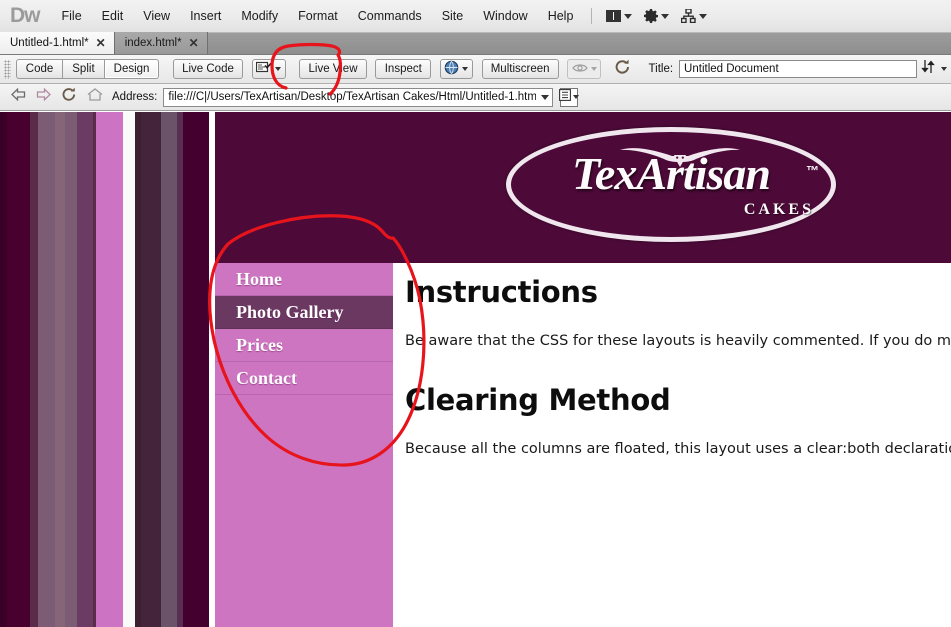 Image resolution: width=951 pixels, height=627 pixels. Describe the element at coordinates (205, 16) in the screenshot. I see `menu-insert: Insert` at that location.